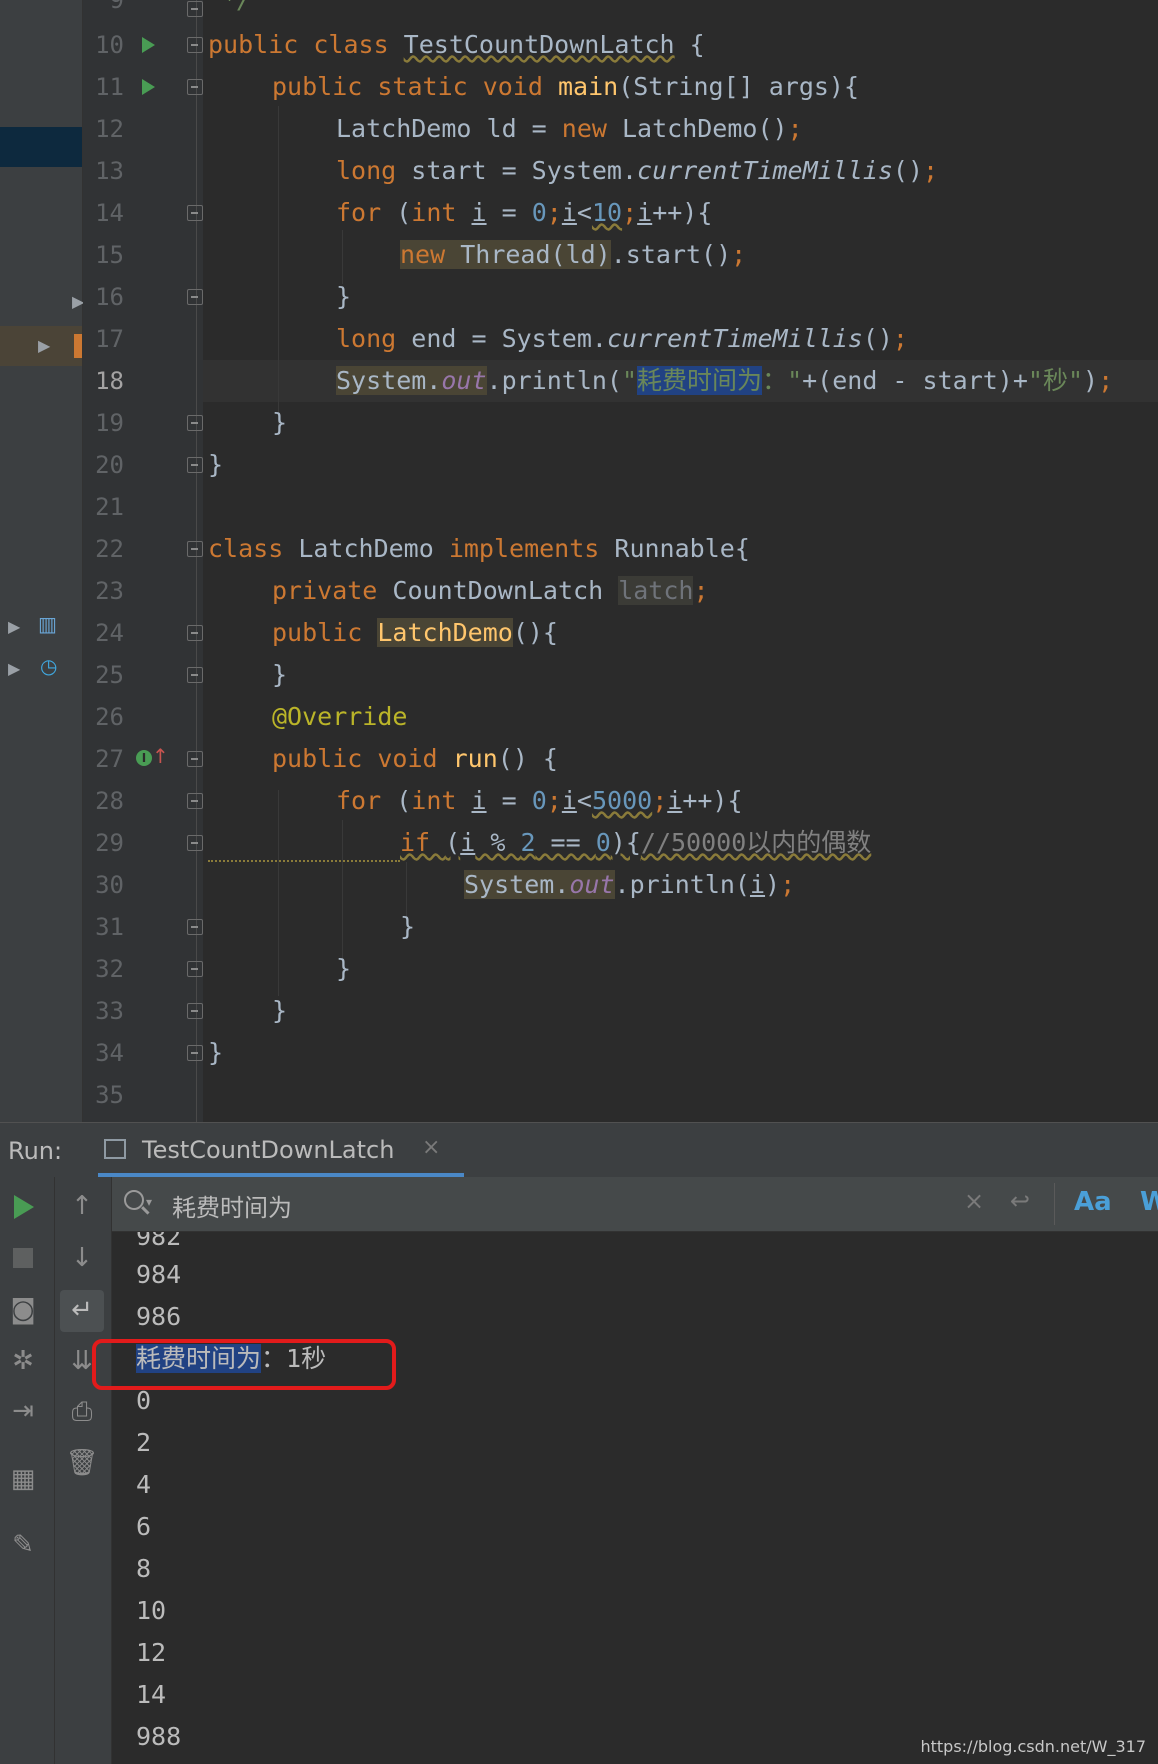 The width and height of the screenshot is (1158, 1764). What do you see at coordinates (148, 87) in the screenshot?
I see `run-main-icon` at bounding box center [148, 87].